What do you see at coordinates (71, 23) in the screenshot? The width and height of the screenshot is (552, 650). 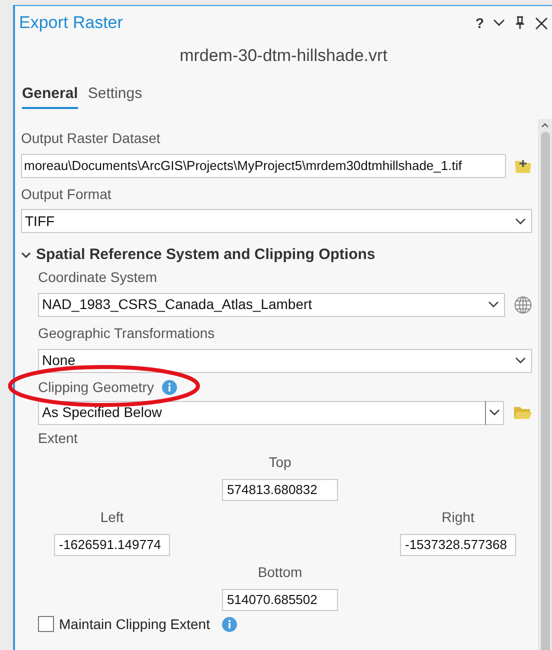 I see `window-title: Export Raster` at bounding box center [71, 23].